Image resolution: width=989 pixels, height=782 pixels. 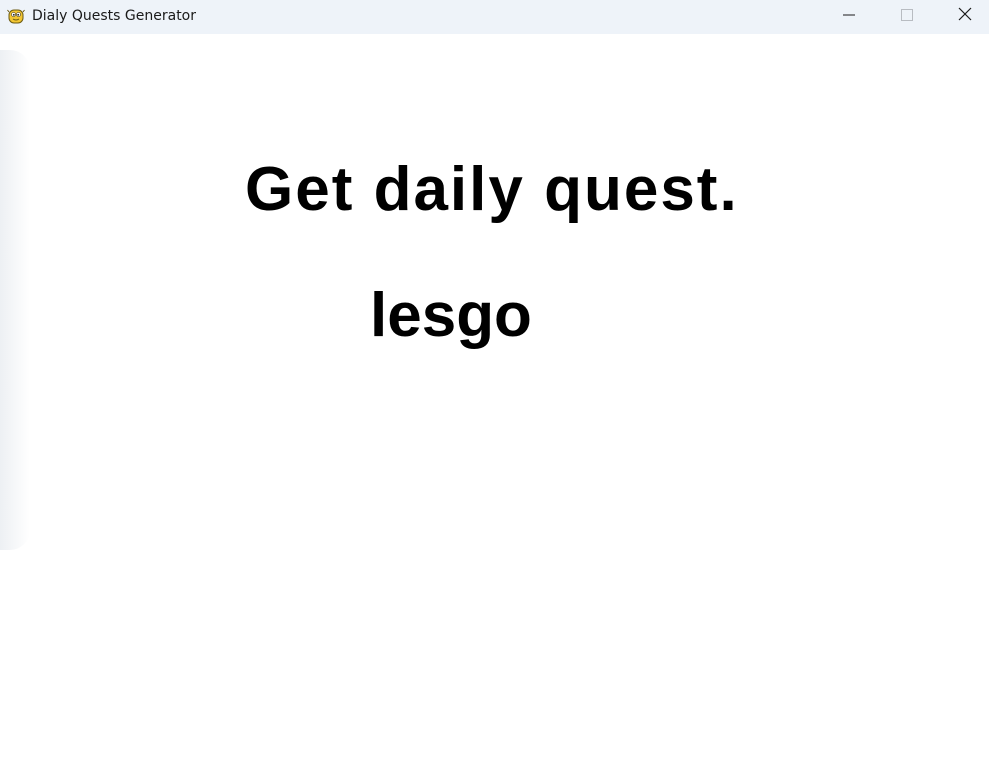 I want to click on python-snake-icon, so click(x=16, y=16).